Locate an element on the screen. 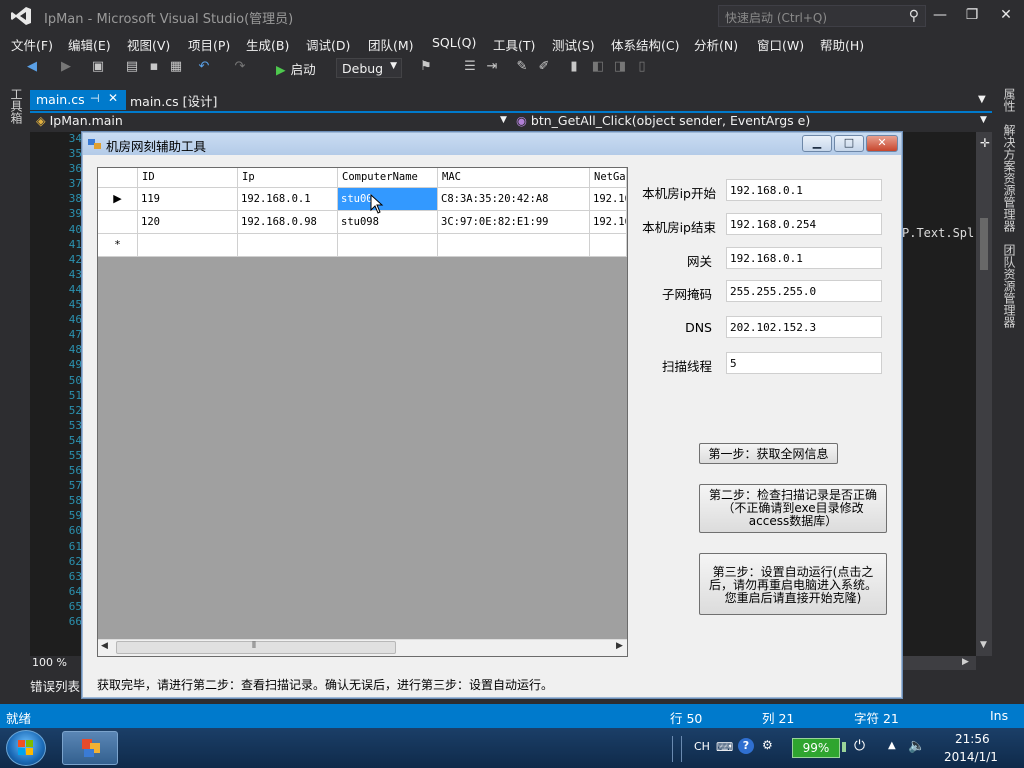 The image size is (1024, 768). menu-help: 帮助(H) is located at coordinates (842, 44).